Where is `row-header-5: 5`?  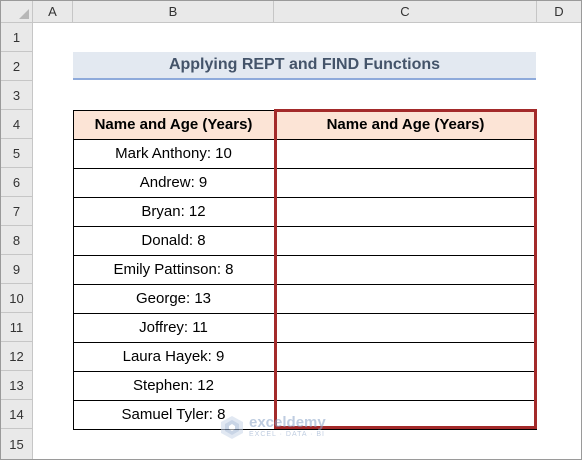
row-header-5: 5 is located at coordinates (17, 153).